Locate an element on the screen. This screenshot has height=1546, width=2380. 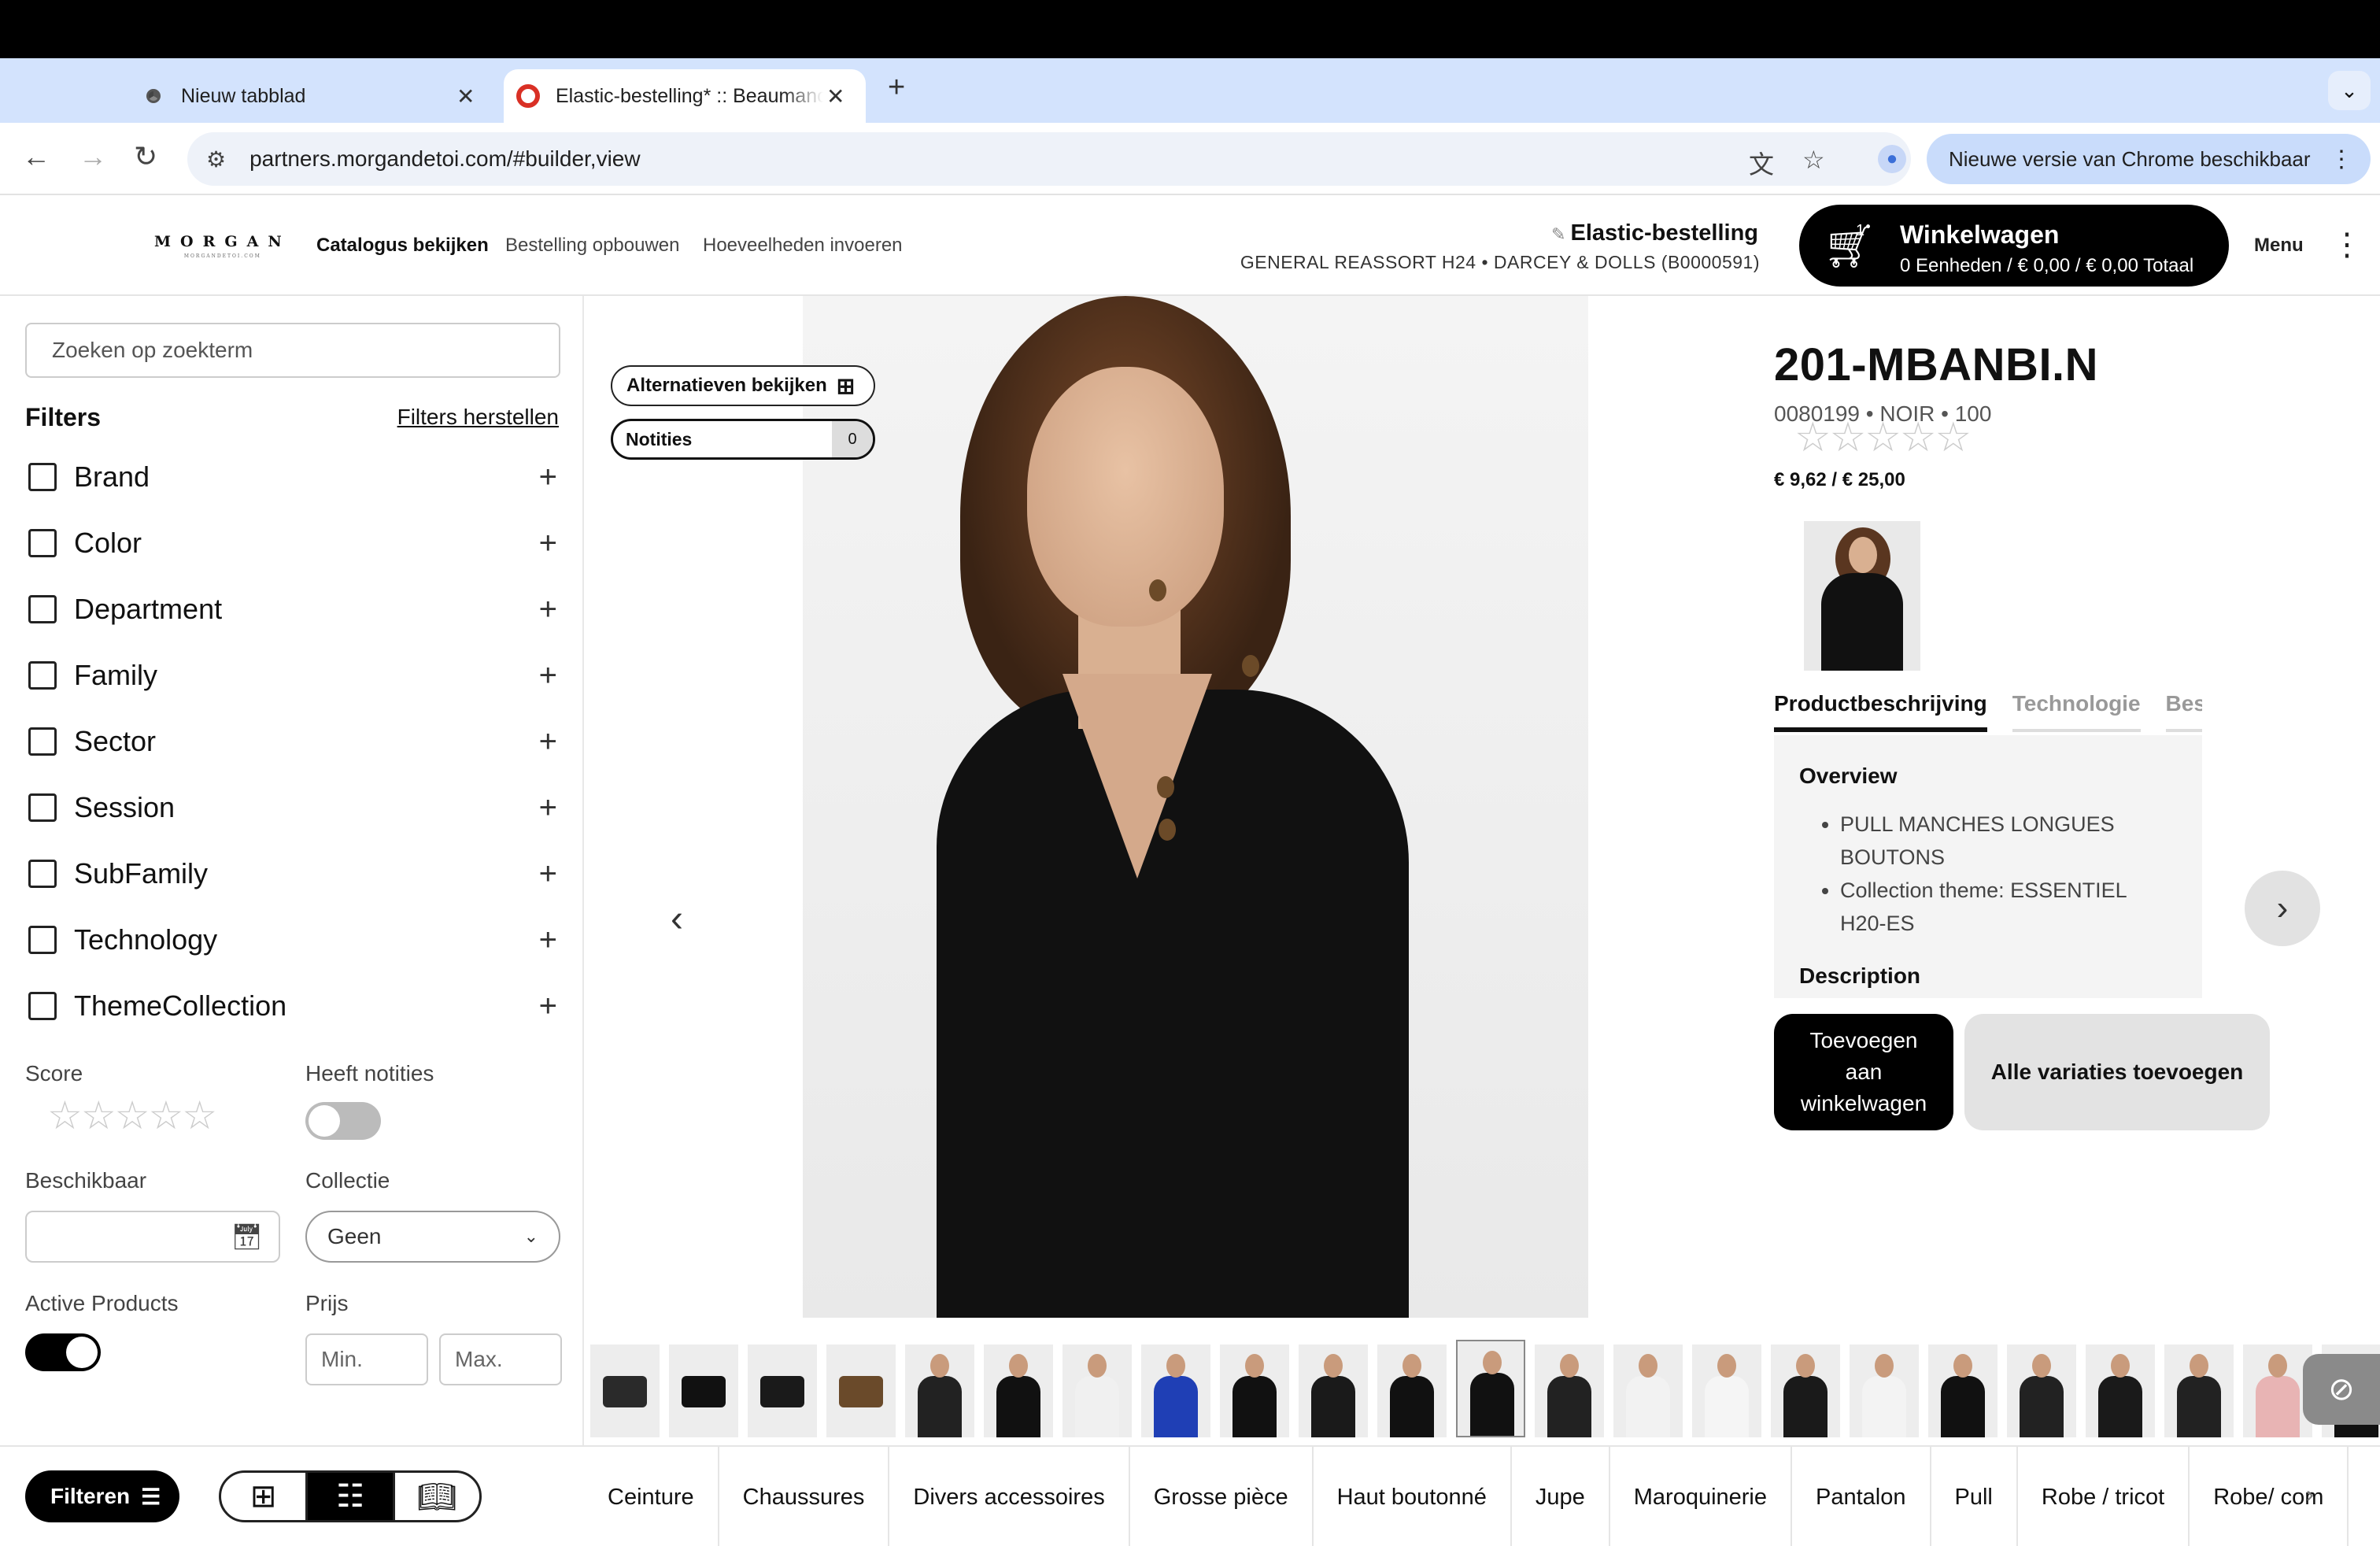
thumbnail-scarf is located at coordinates (782, 1390).